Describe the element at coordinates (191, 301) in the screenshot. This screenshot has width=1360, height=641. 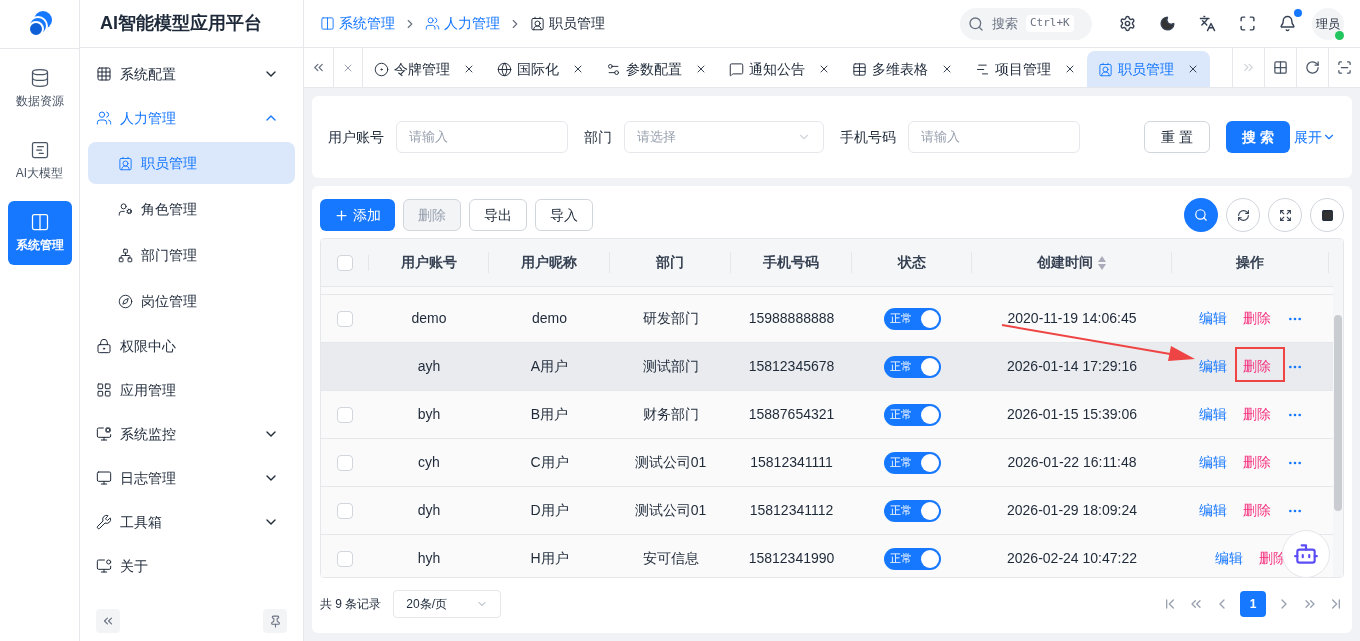
I see `sidebar-subitem: 岗位管理` at that location.